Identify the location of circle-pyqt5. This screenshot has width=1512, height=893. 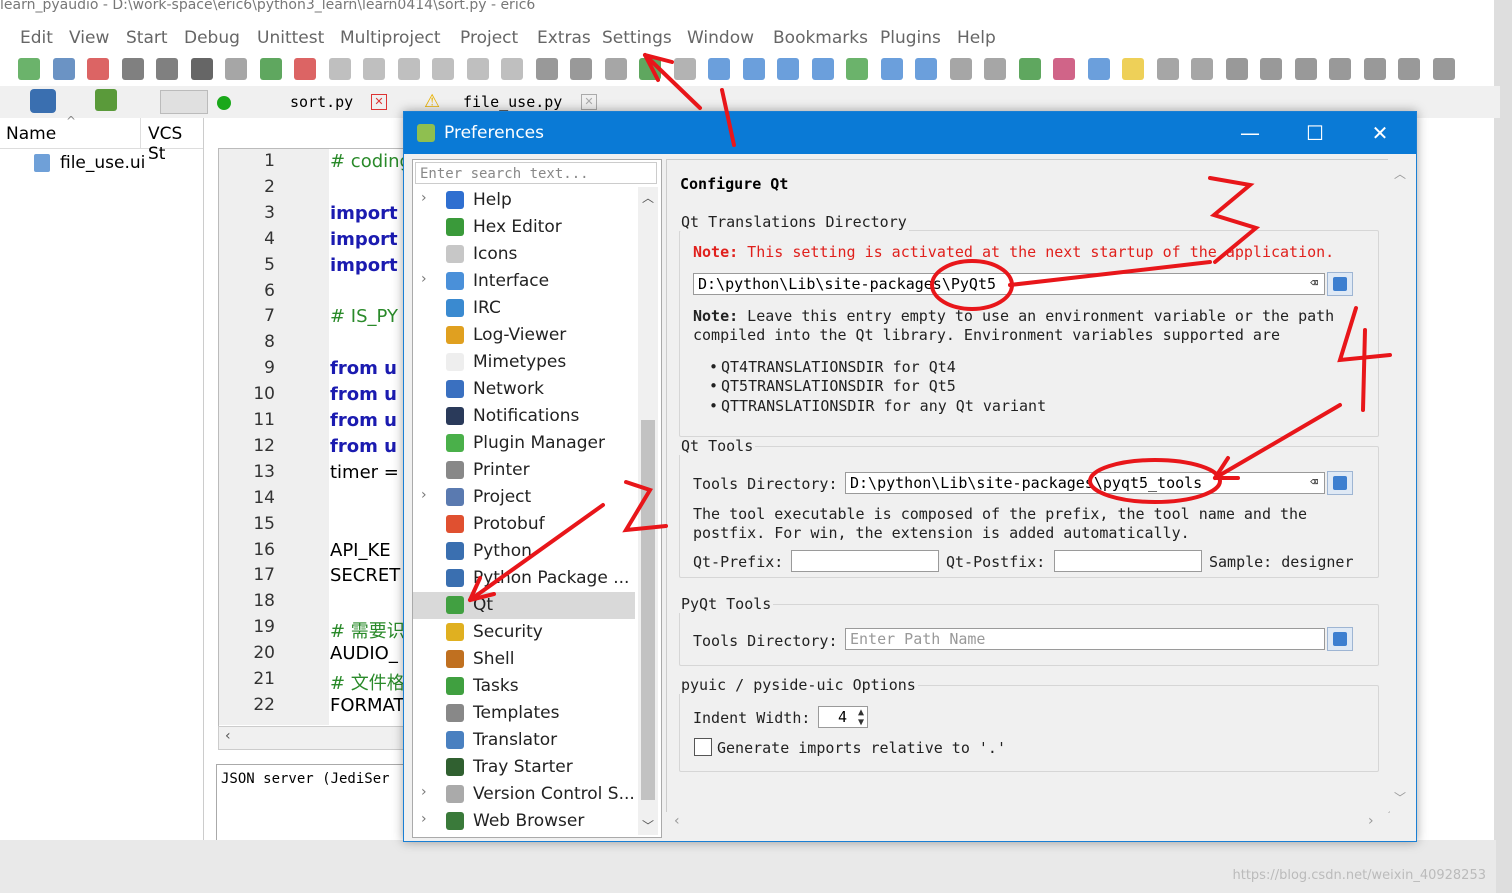
(972, 285).